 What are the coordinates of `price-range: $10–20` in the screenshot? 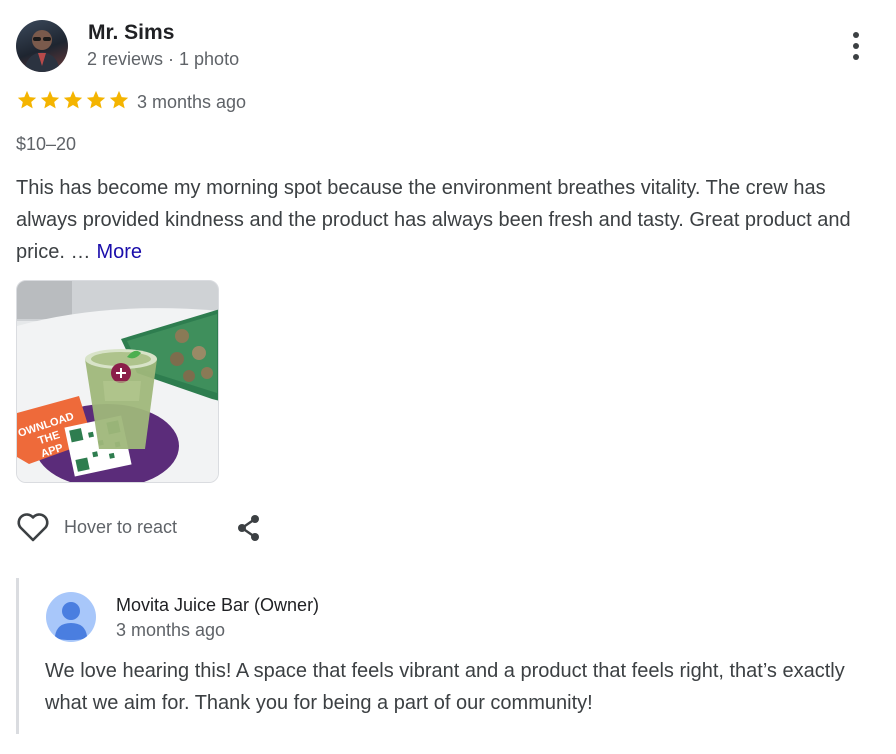 It's located at (46, 144).